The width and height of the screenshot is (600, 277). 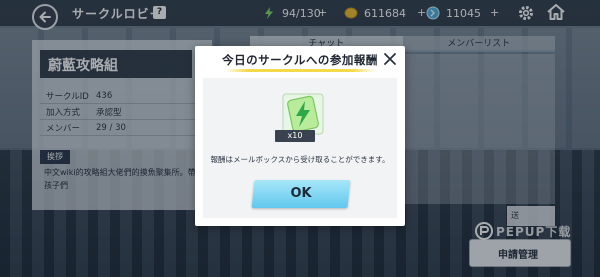 What do you see at coordinates (390, 59) in the screenshot?
I see `close-icon` at bounding box center [390, 59].